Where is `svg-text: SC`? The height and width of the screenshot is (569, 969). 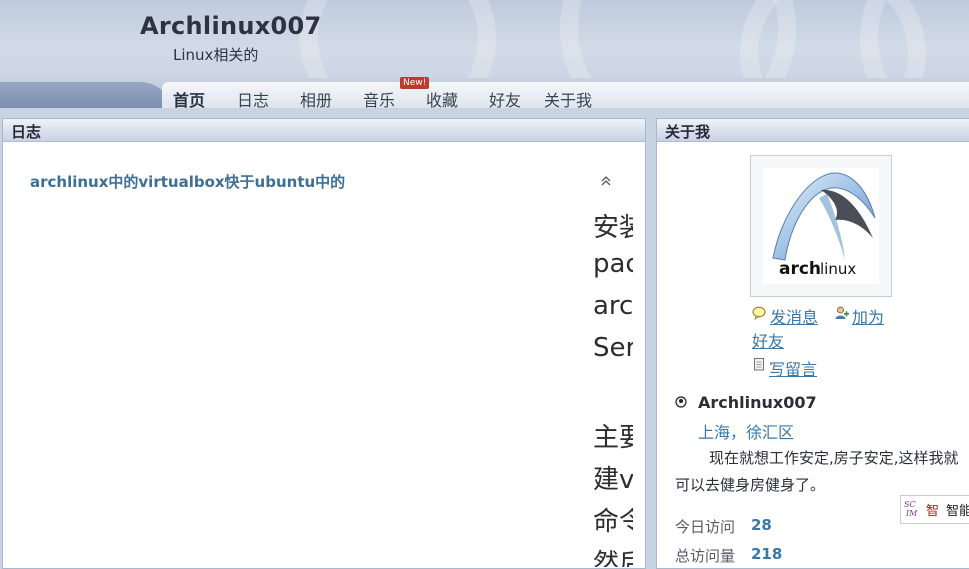 svg-text: SC is located at coordinates (910, 504).